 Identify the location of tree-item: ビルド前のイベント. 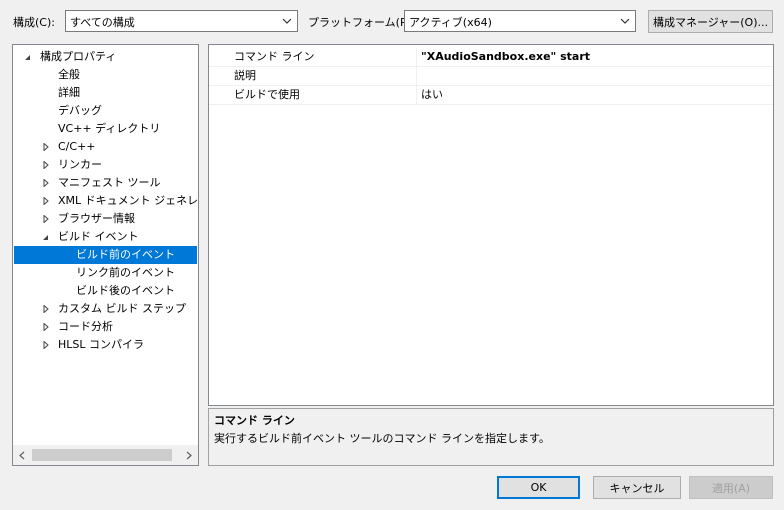
(105, 255).